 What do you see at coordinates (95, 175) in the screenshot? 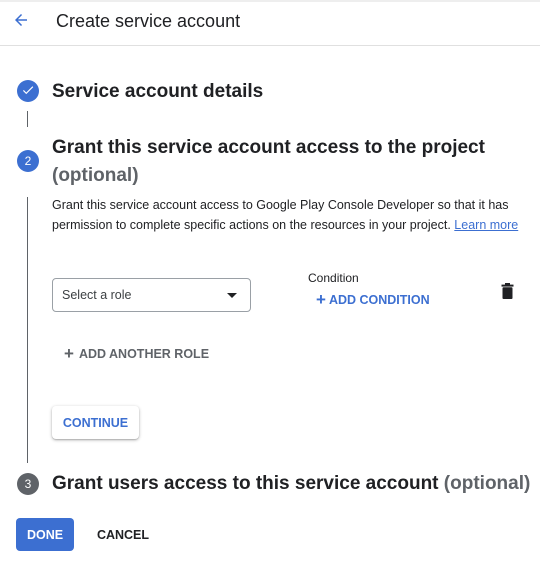
I see `step-2-optional-label: (optional)` at bounding box center [95, 175].